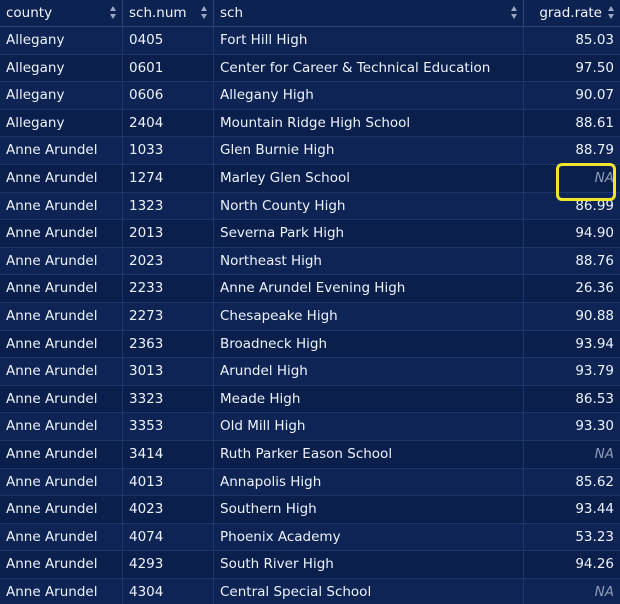 The image size is (620, 604). I want to click on table-row: Anne Arundel 4074 Phoenix Academy 53.23, so click(310, 537).